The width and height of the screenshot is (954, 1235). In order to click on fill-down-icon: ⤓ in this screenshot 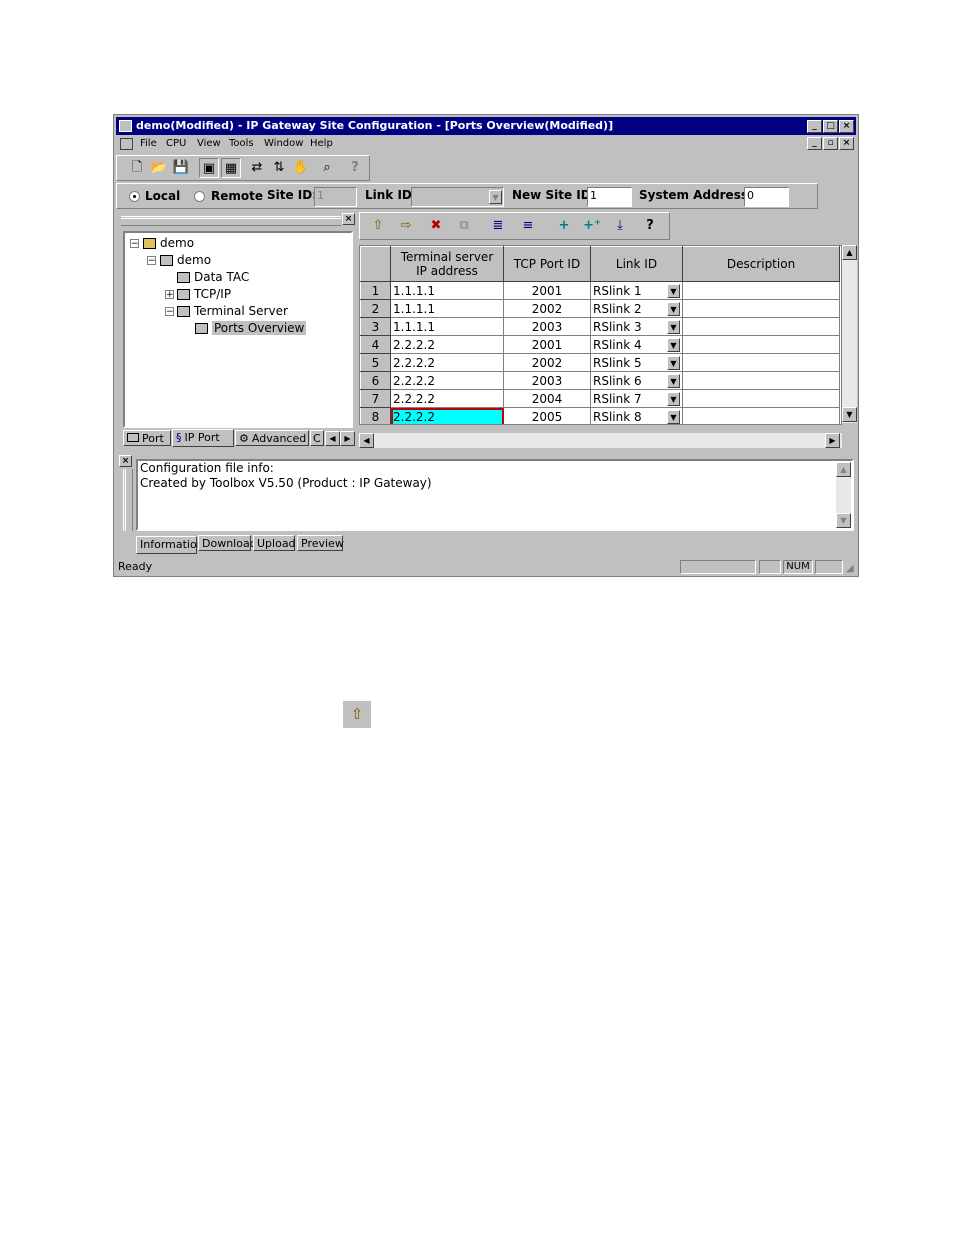, I will do `click(620, 226)`.